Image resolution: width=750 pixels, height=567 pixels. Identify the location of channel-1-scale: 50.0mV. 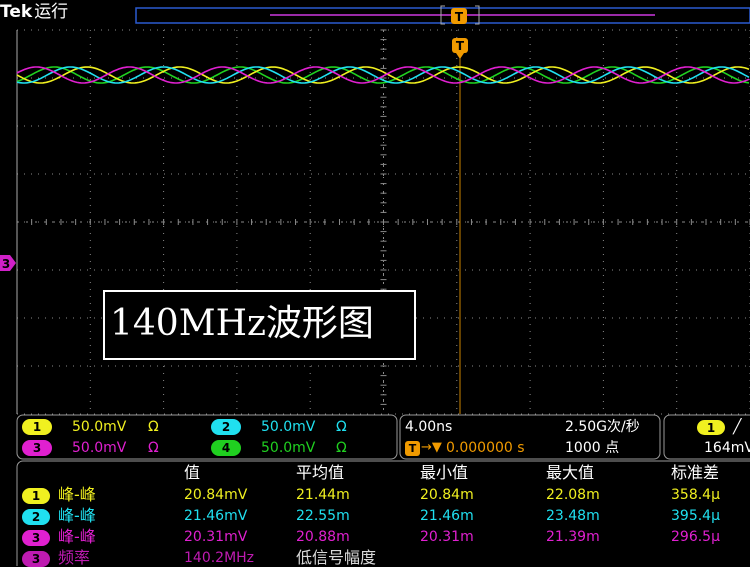
(99, 427).